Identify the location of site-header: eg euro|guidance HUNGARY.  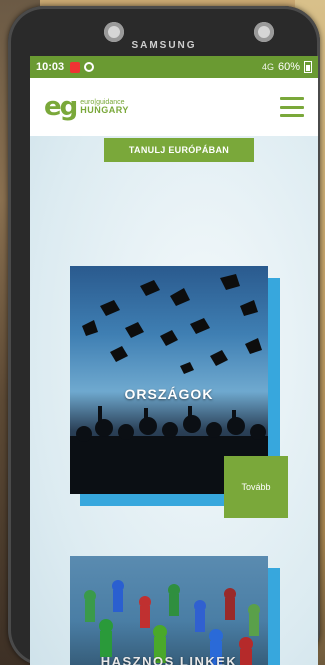
(174, 107).